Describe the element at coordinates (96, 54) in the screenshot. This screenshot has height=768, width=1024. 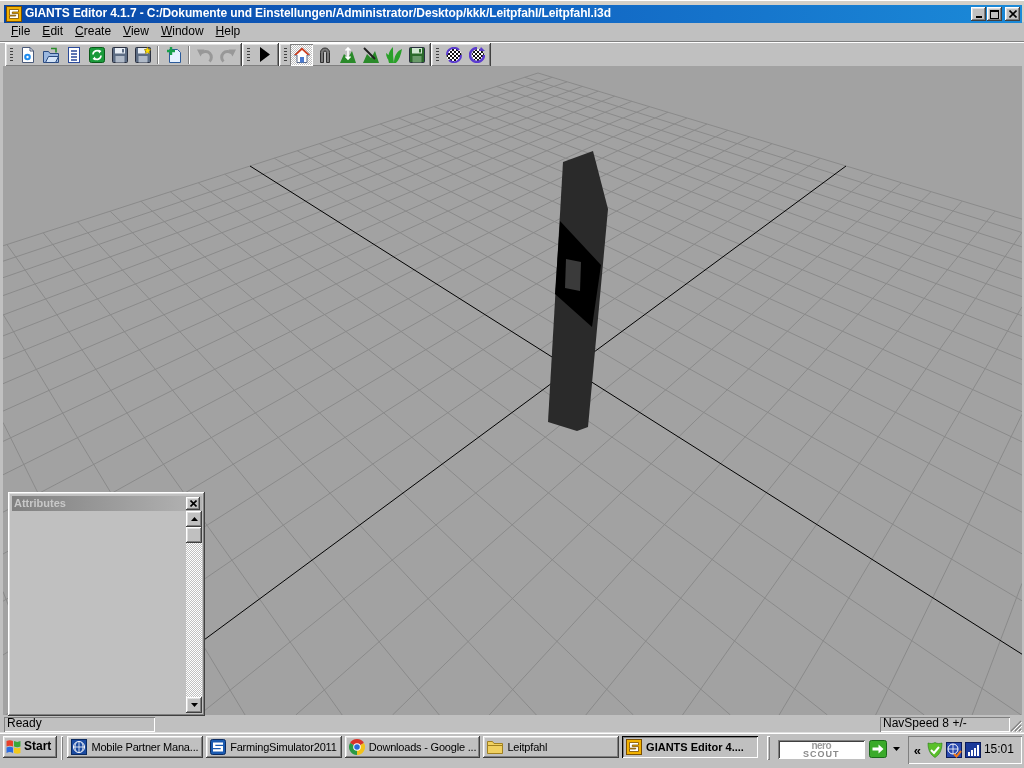
I see `refresh-icon` at that location.